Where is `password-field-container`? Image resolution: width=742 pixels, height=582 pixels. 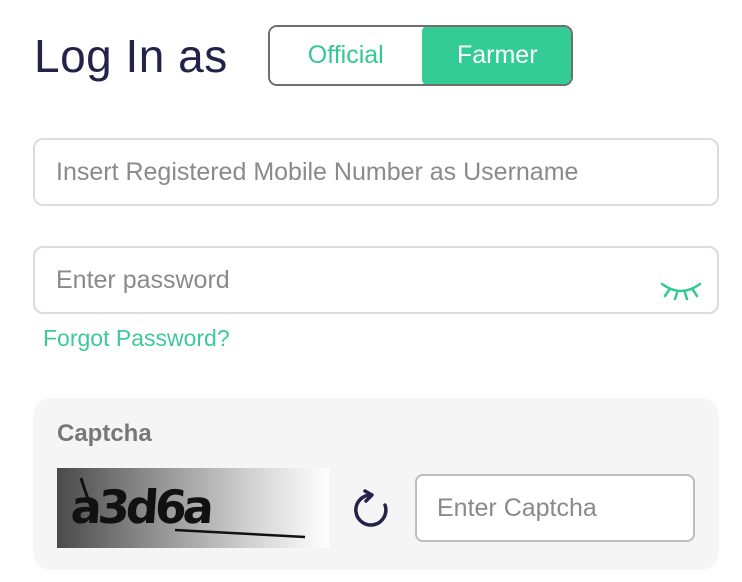 password-field-container is located at coordinates (376, 280).